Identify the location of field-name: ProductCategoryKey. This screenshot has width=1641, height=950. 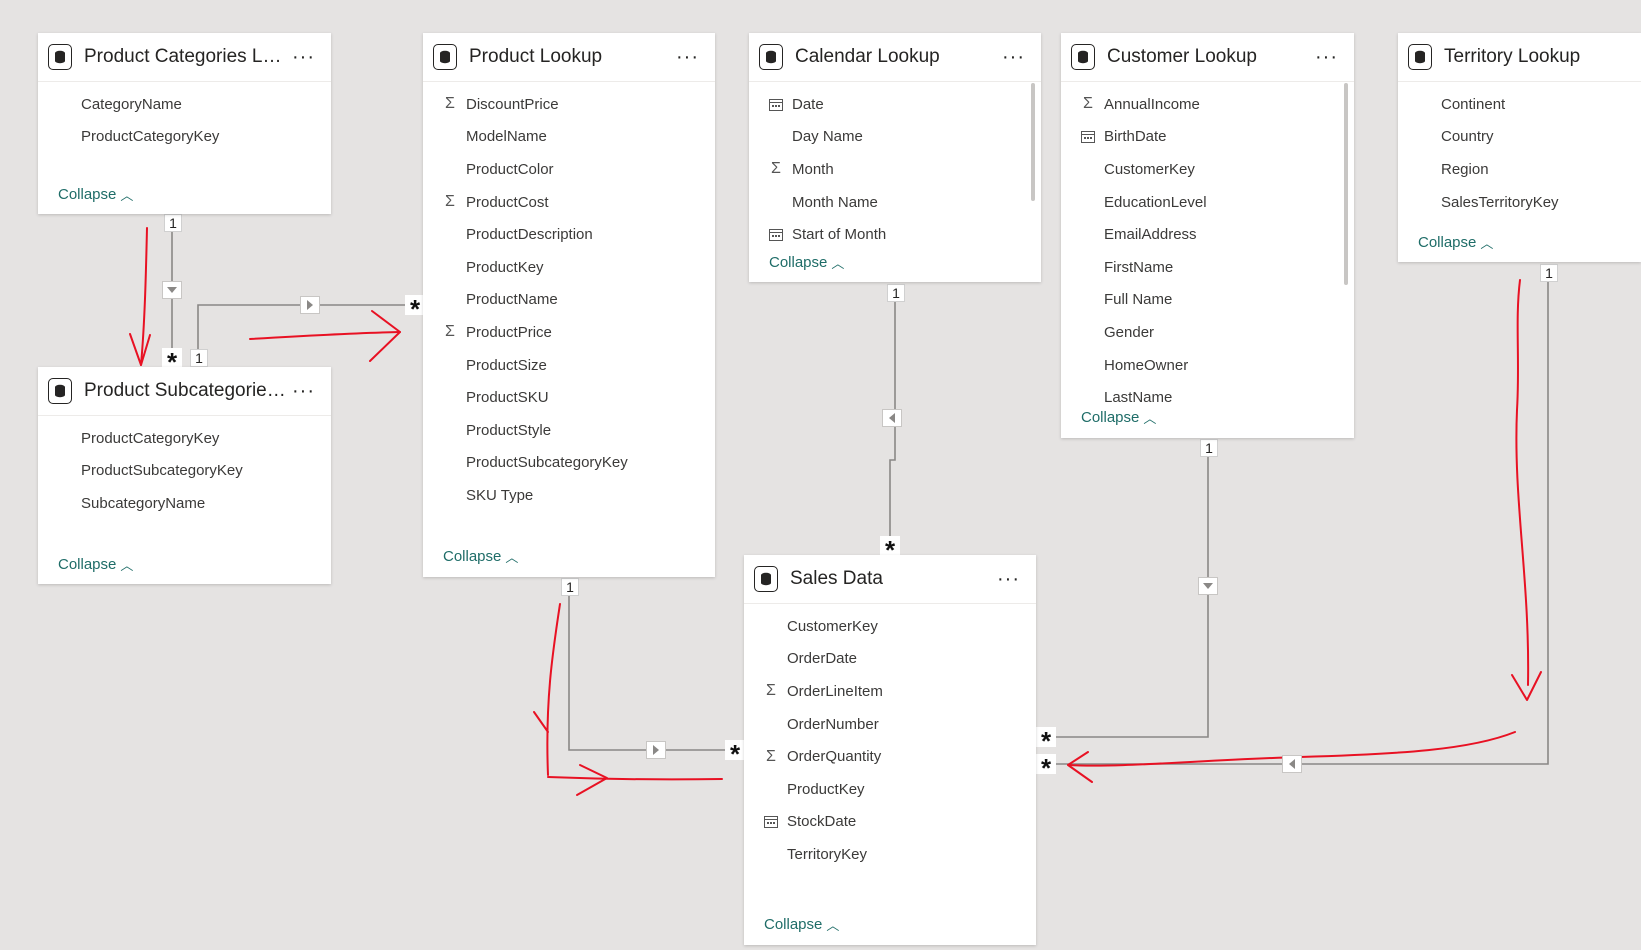
(150, 438).